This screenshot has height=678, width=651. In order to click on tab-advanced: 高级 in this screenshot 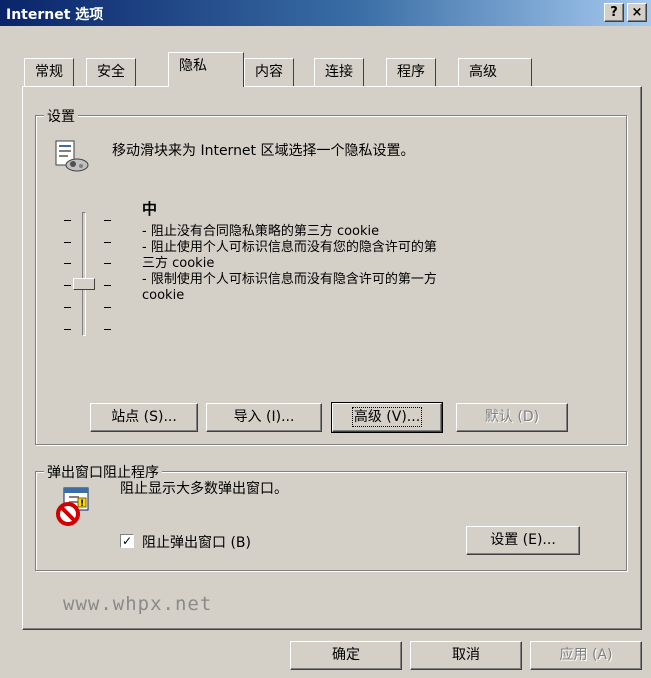, I will do `click(495, 72)`.